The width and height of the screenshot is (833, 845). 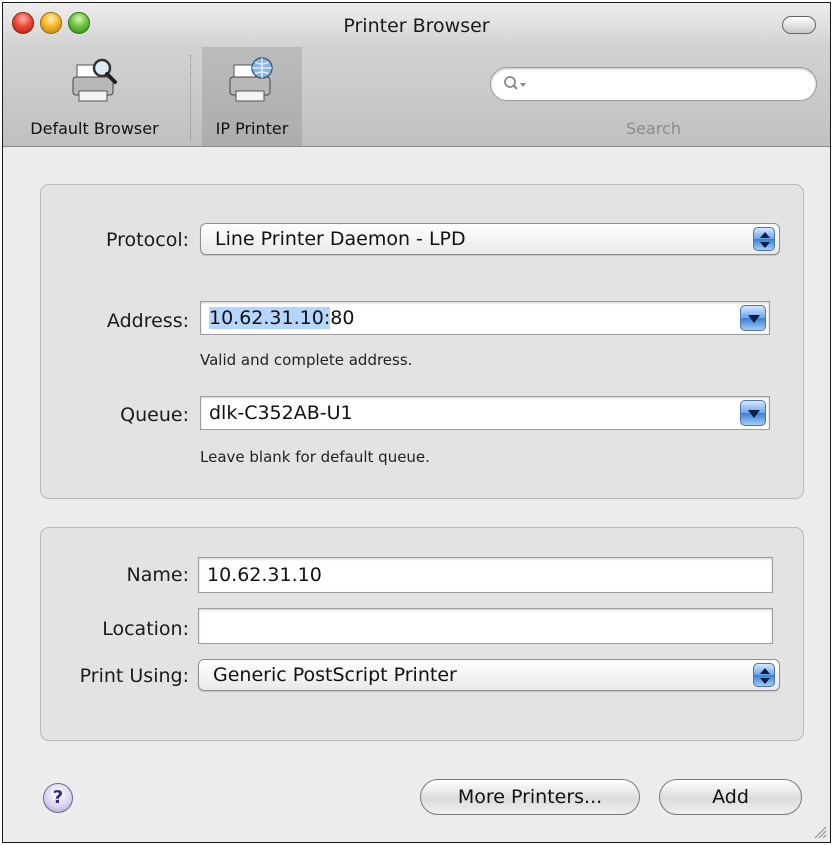 I want to click on toolbar-ip-printer: IP Printer, so click(x=252, y=96).